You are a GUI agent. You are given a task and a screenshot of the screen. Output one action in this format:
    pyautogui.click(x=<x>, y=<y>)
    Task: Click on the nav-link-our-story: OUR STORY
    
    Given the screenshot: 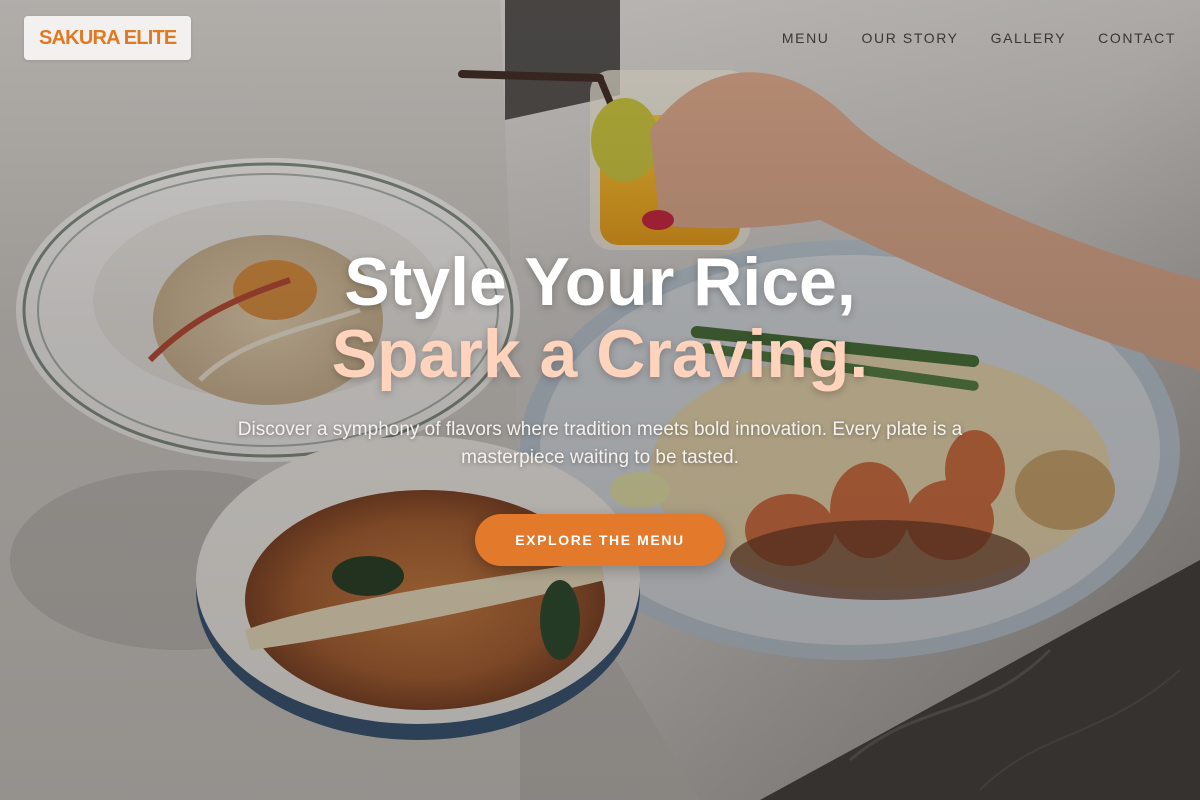 What is the action you would take?
    pyautogui.click(x=910, y=38)
    